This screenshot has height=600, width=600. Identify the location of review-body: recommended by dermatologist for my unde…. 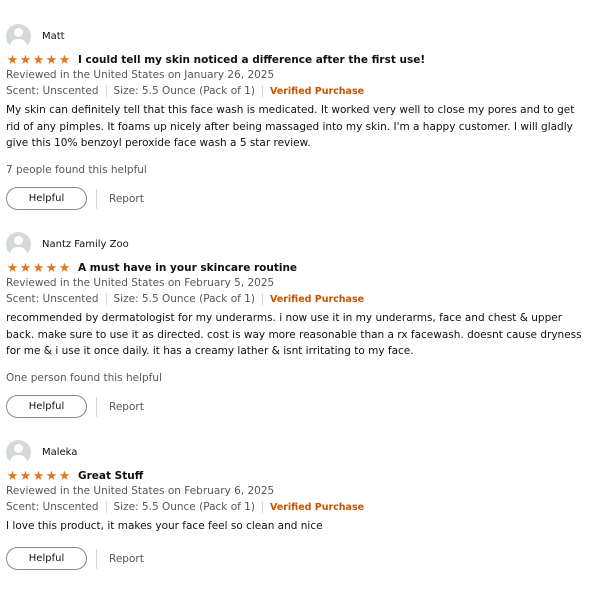
(294, 334).